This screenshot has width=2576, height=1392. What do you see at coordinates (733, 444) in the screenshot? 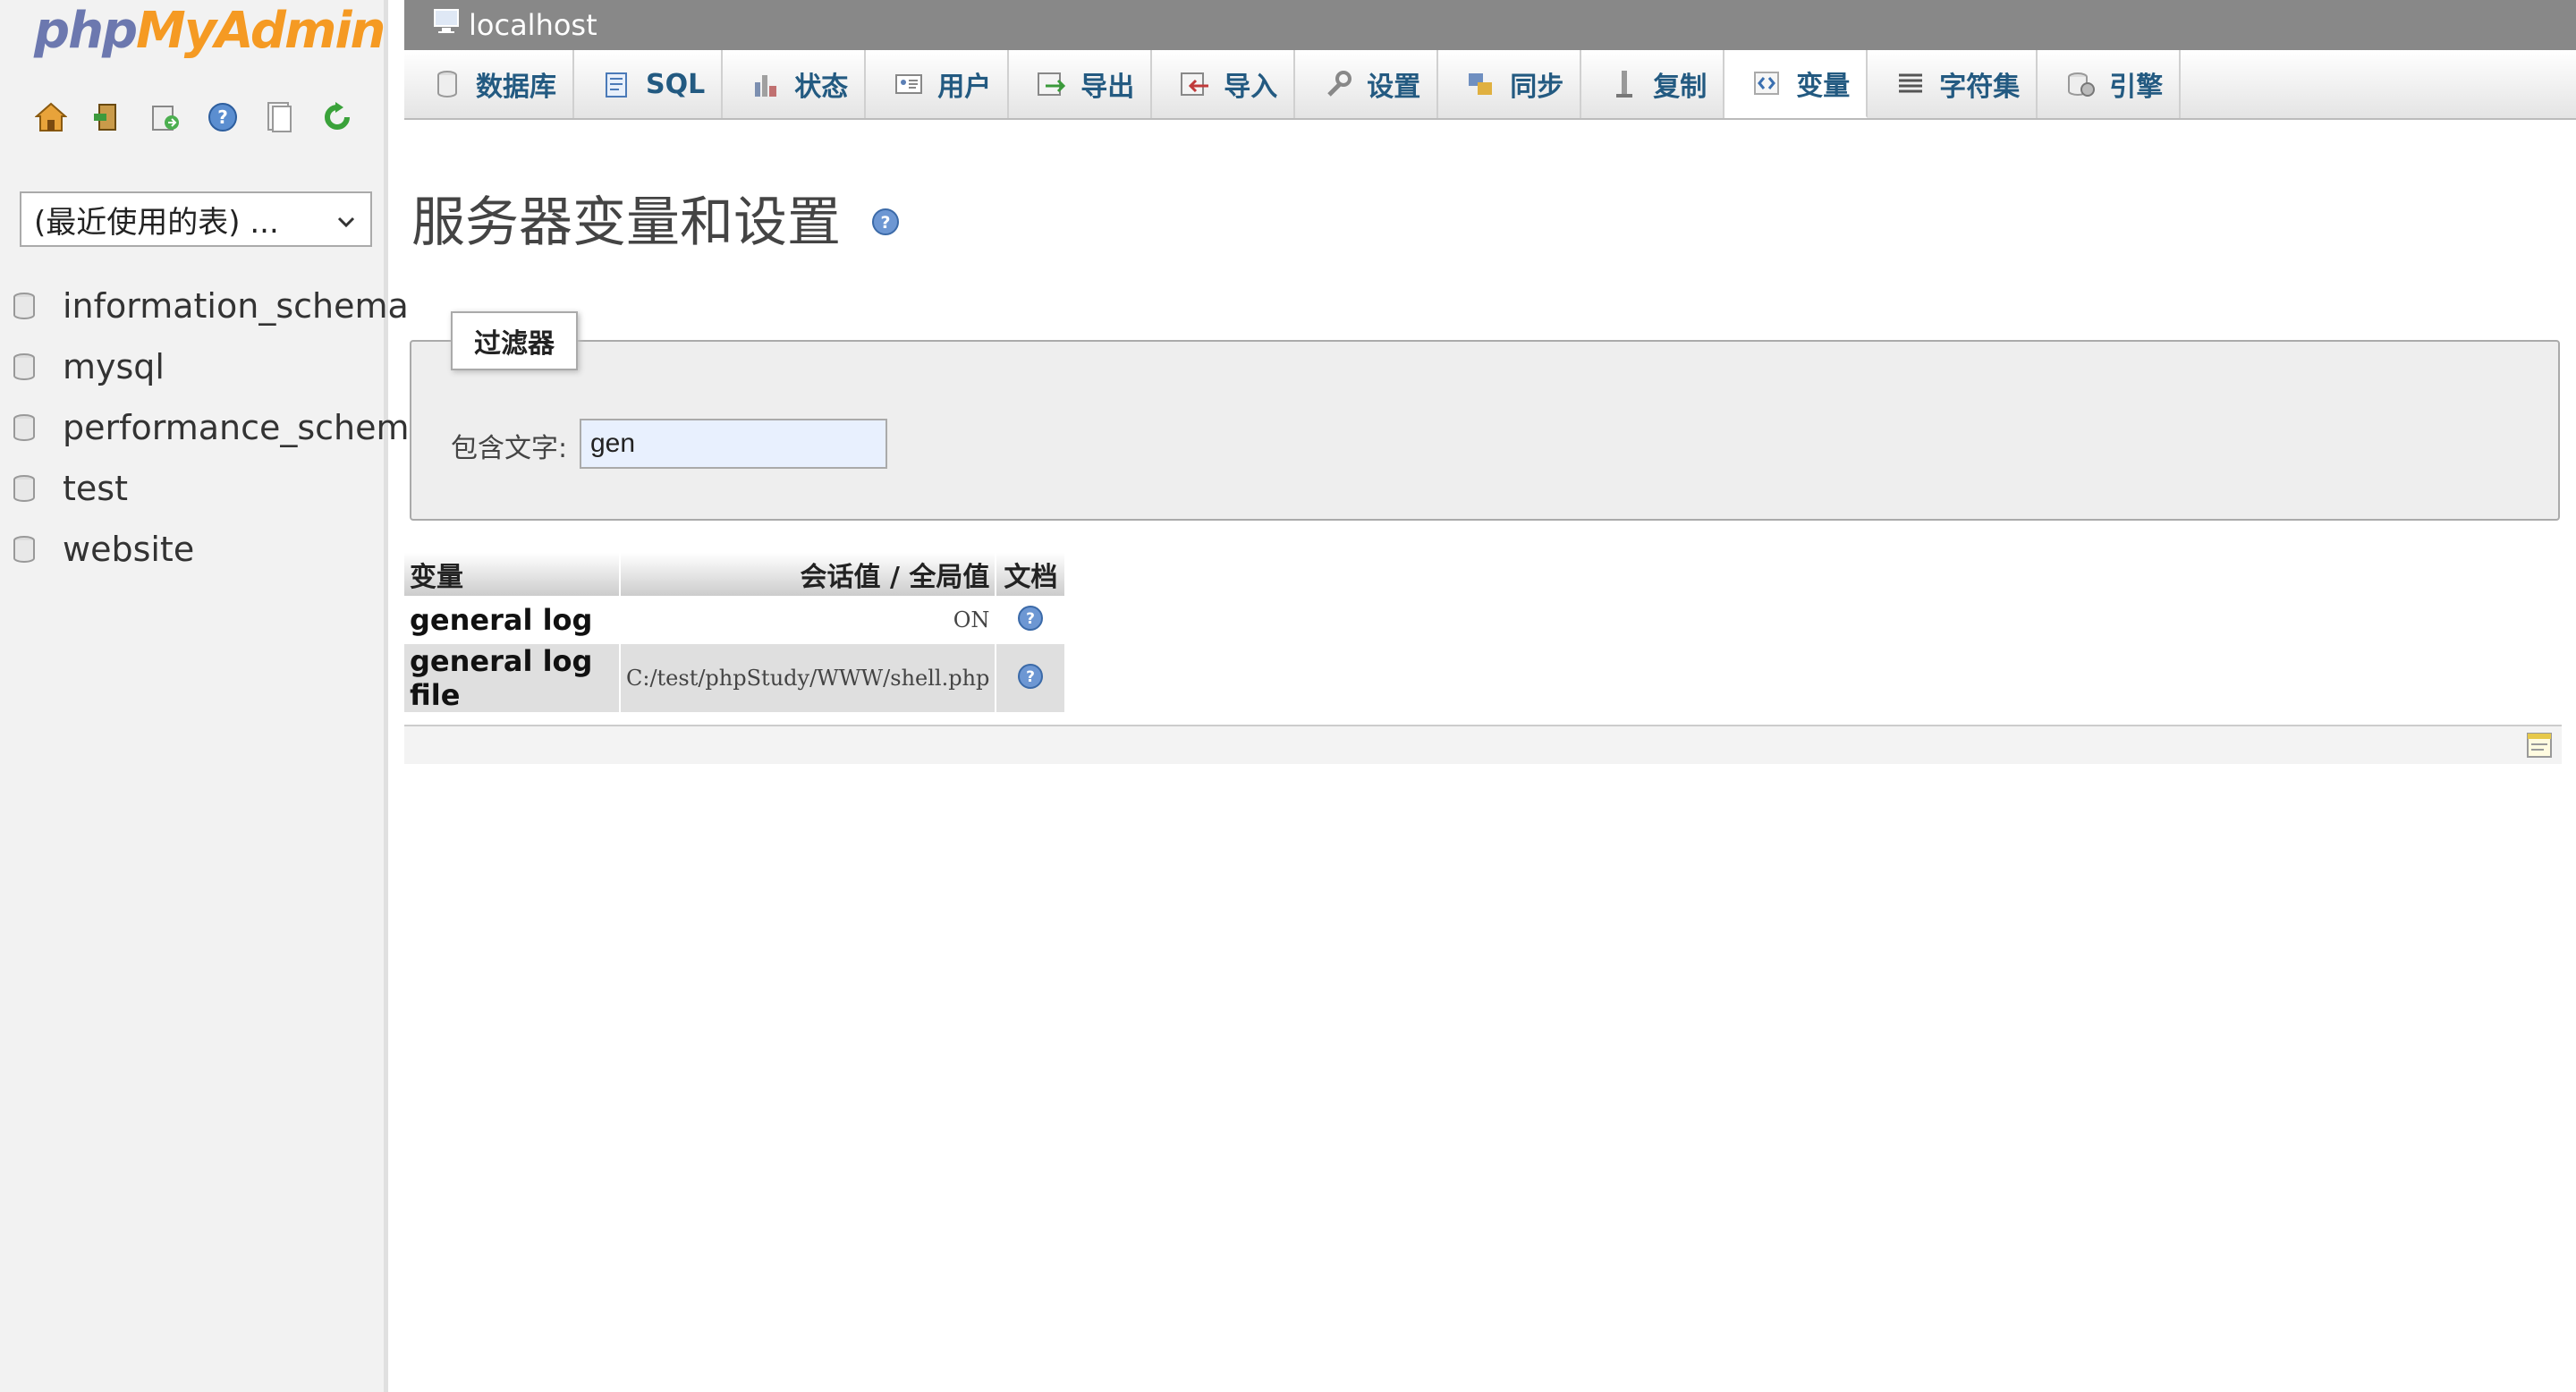
I see `filter-text-input` at bounding box center [733, 444].